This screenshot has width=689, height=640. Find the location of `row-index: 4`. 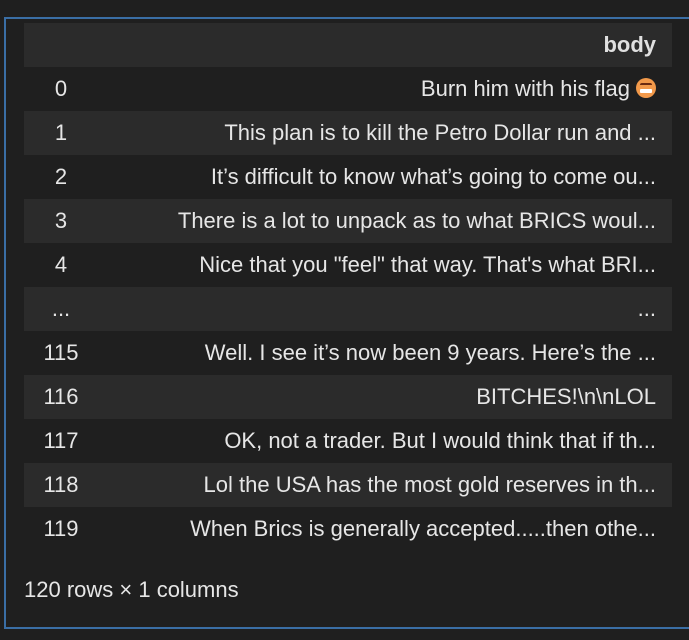

row-index: 4 is located at coordinates (61, 265).